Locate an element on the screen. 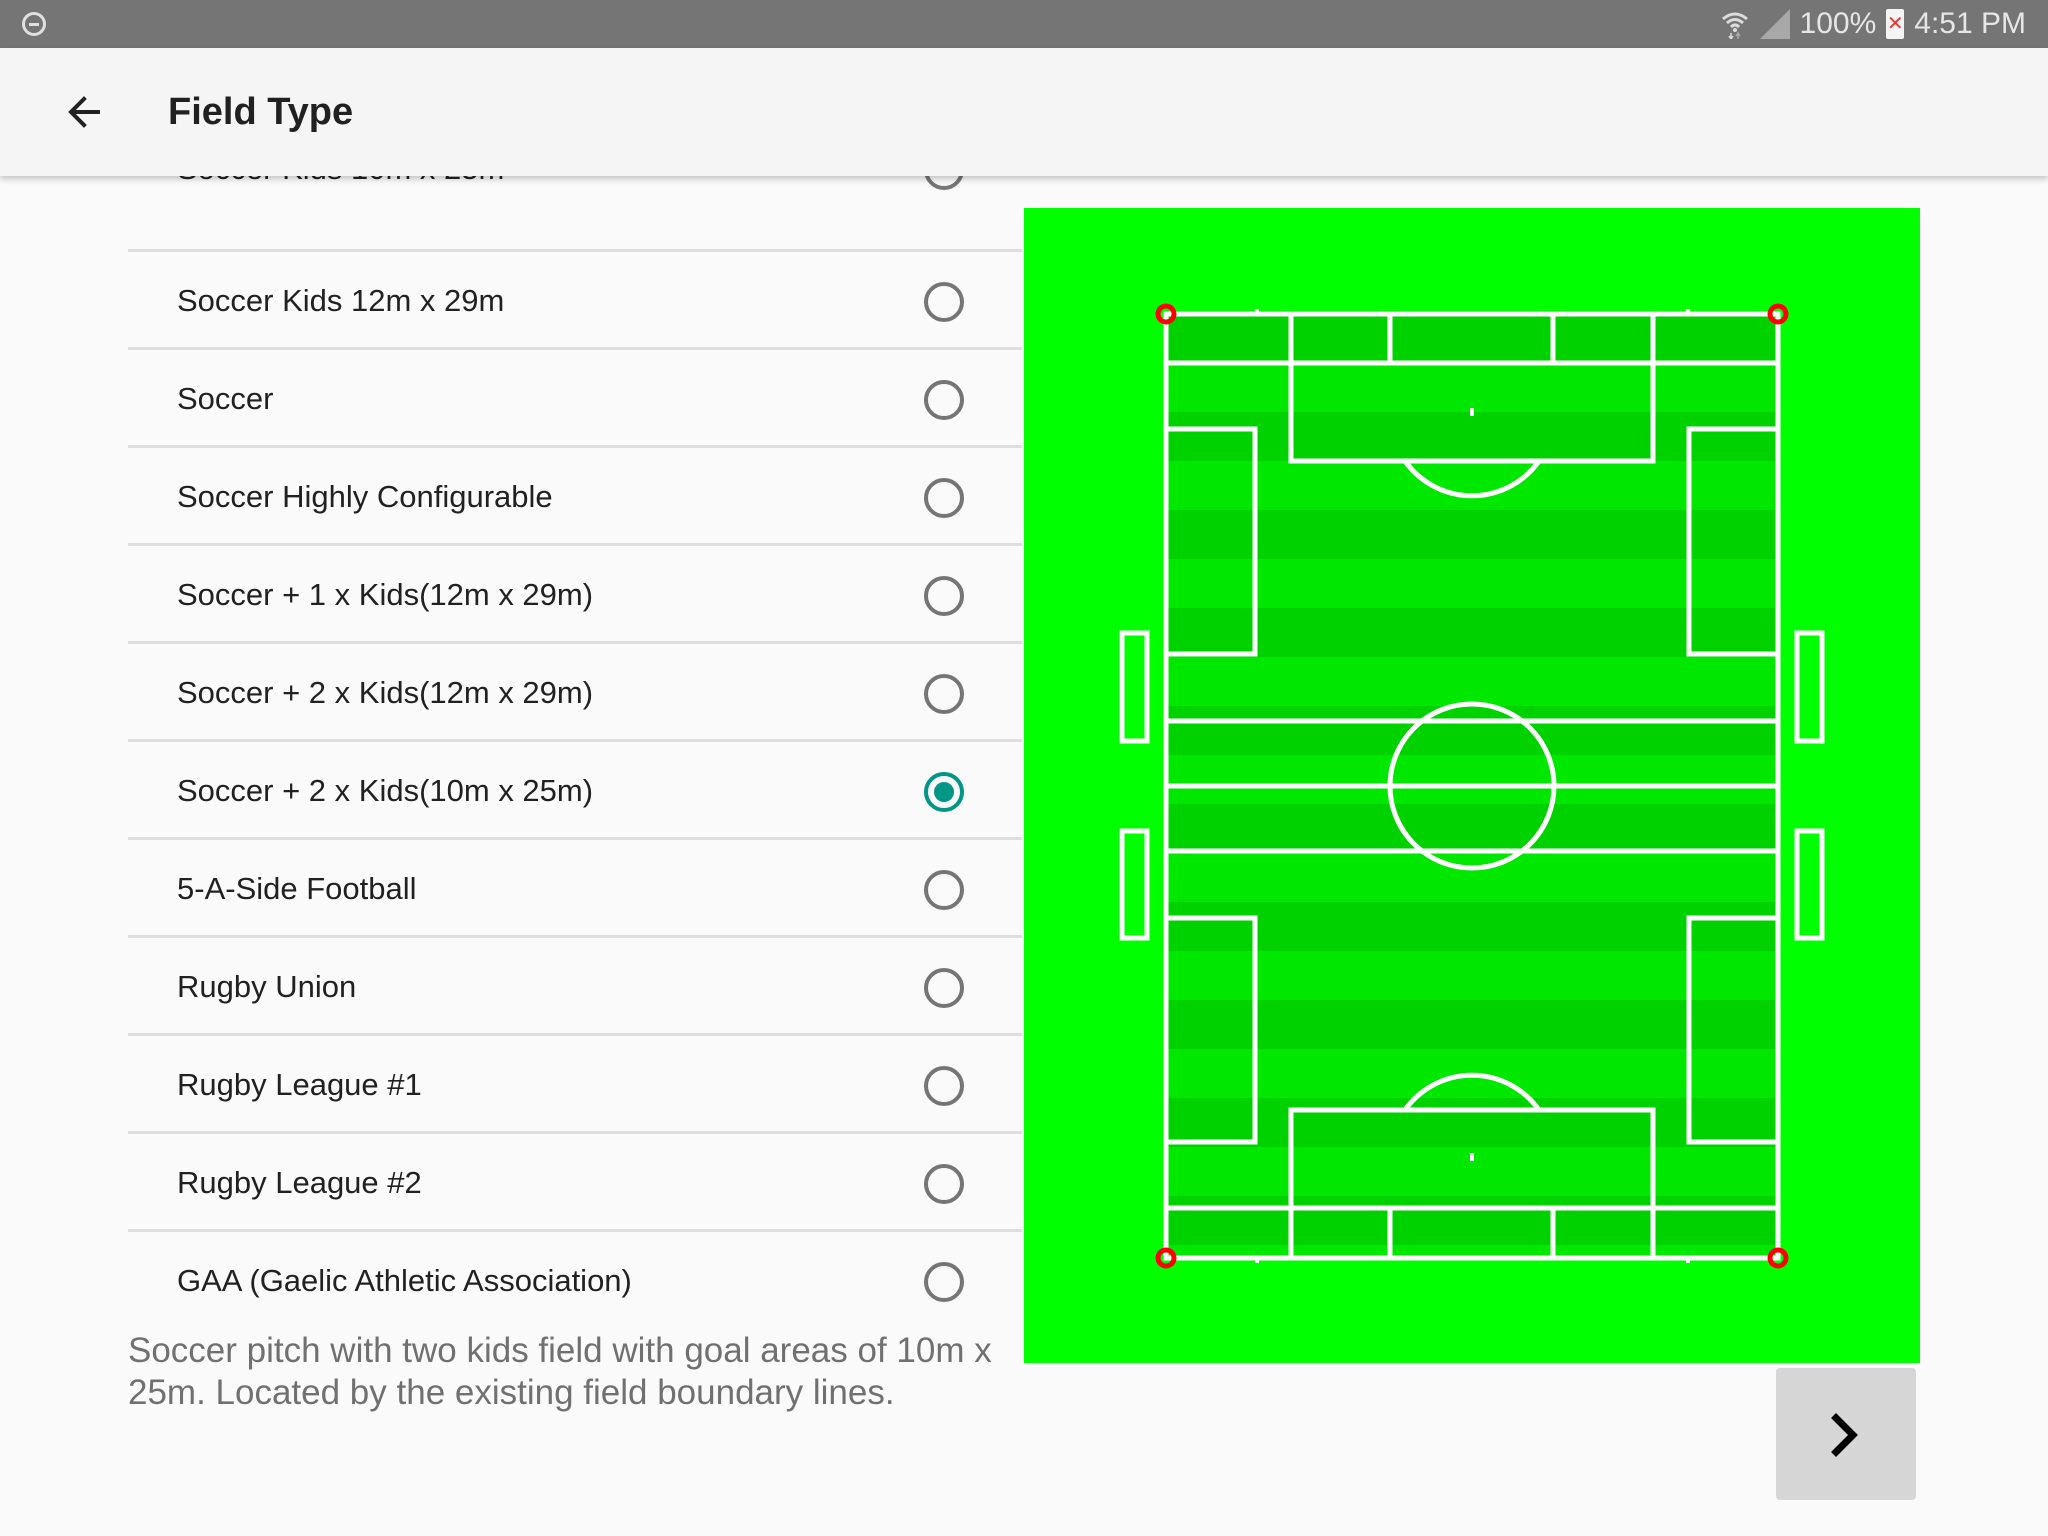 This screenshot has width=2048, height=1536. top-penalty-spot is located at coordinates (1472, 412).